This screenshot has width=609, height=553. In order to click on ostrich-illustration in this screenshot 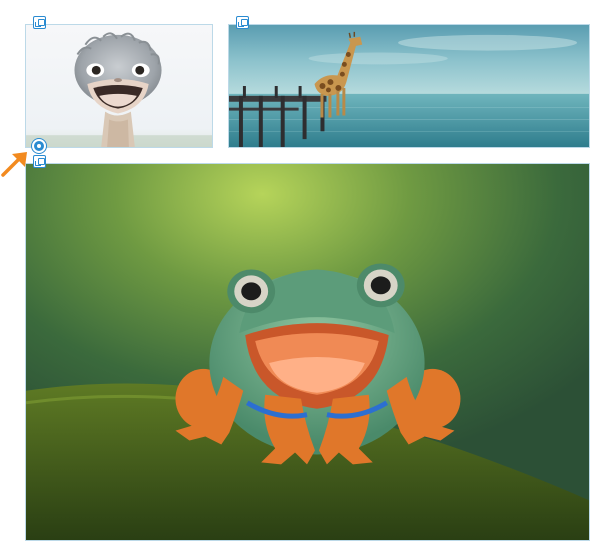, I will do `click(119, 86)`.